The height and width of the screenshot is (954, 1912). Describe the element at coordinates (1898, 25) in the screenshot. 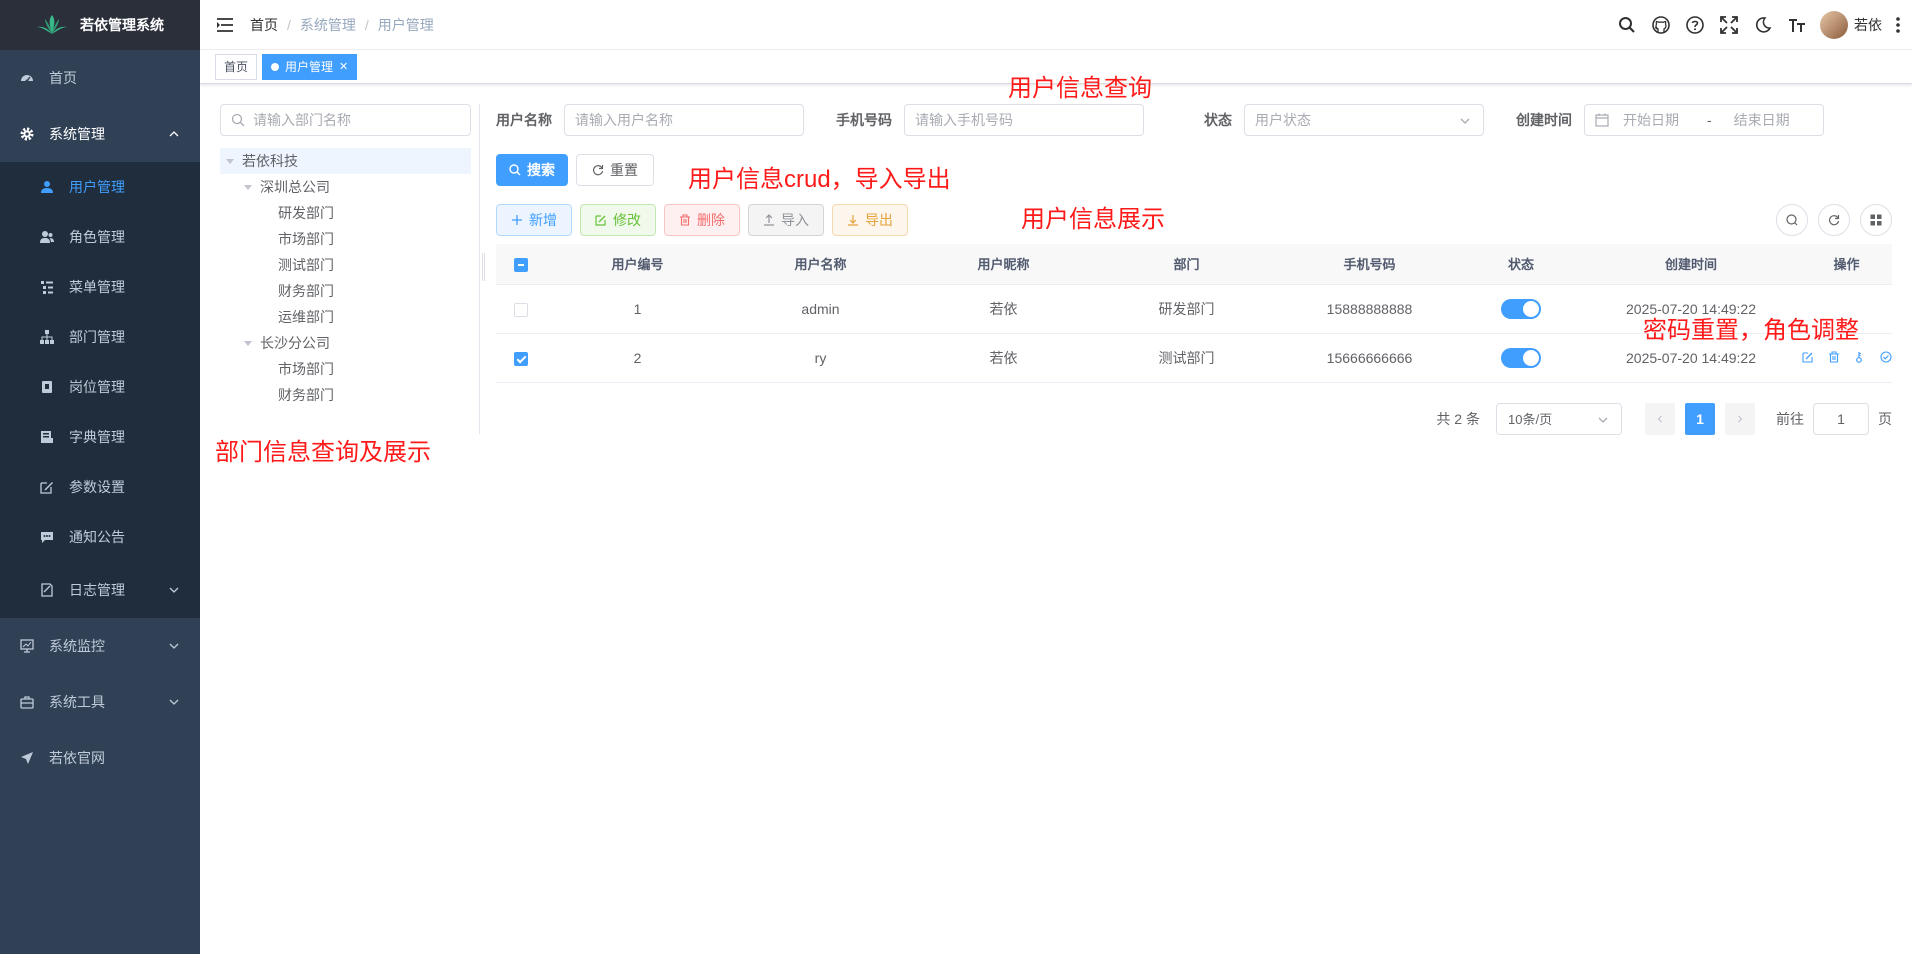

I see `more-icon` at that location.